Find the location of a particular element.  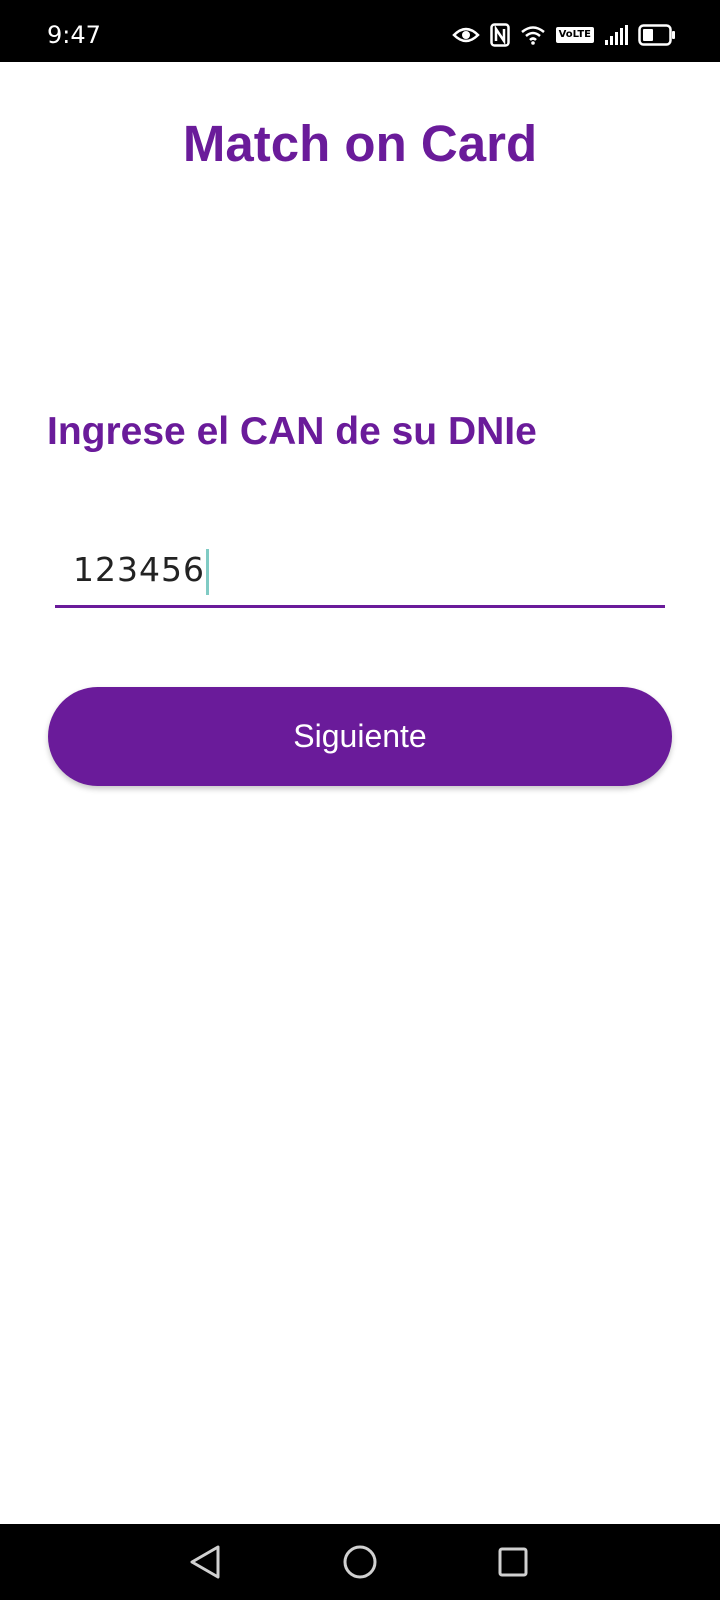

wifi-icon is located at coordinates (533, 35).